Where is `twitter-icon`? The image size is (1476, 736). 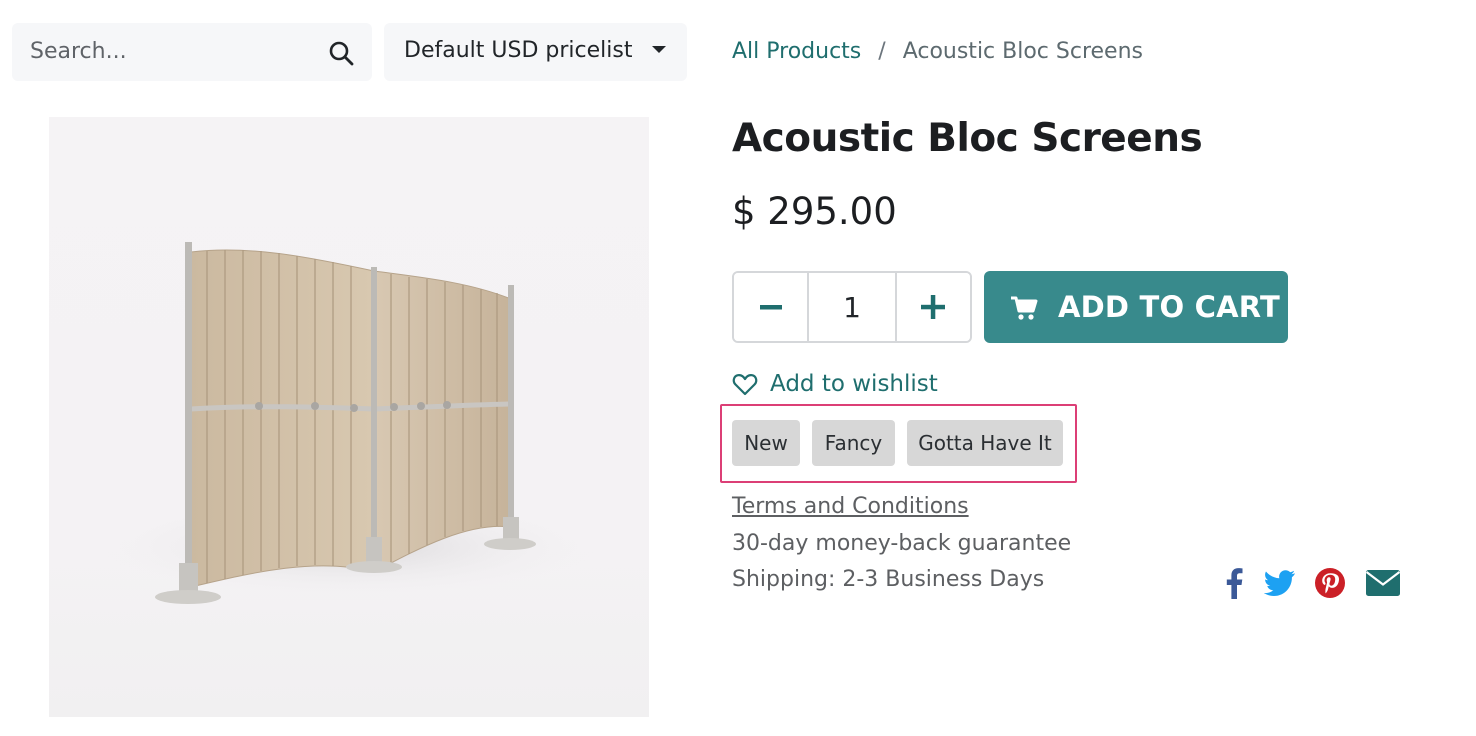 twitter-icon is located at coordinates (1279, 583).